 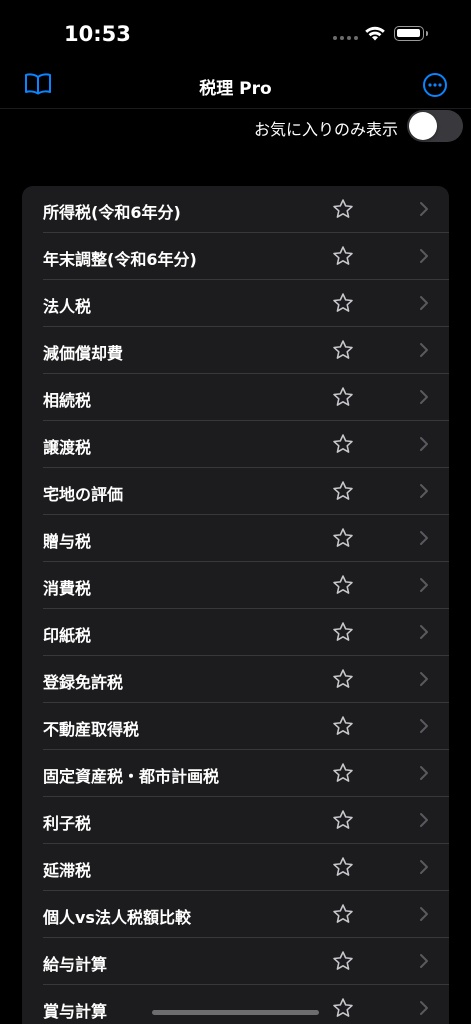 I want to click on cellular-dots-icon, so click(x=345, y=38).